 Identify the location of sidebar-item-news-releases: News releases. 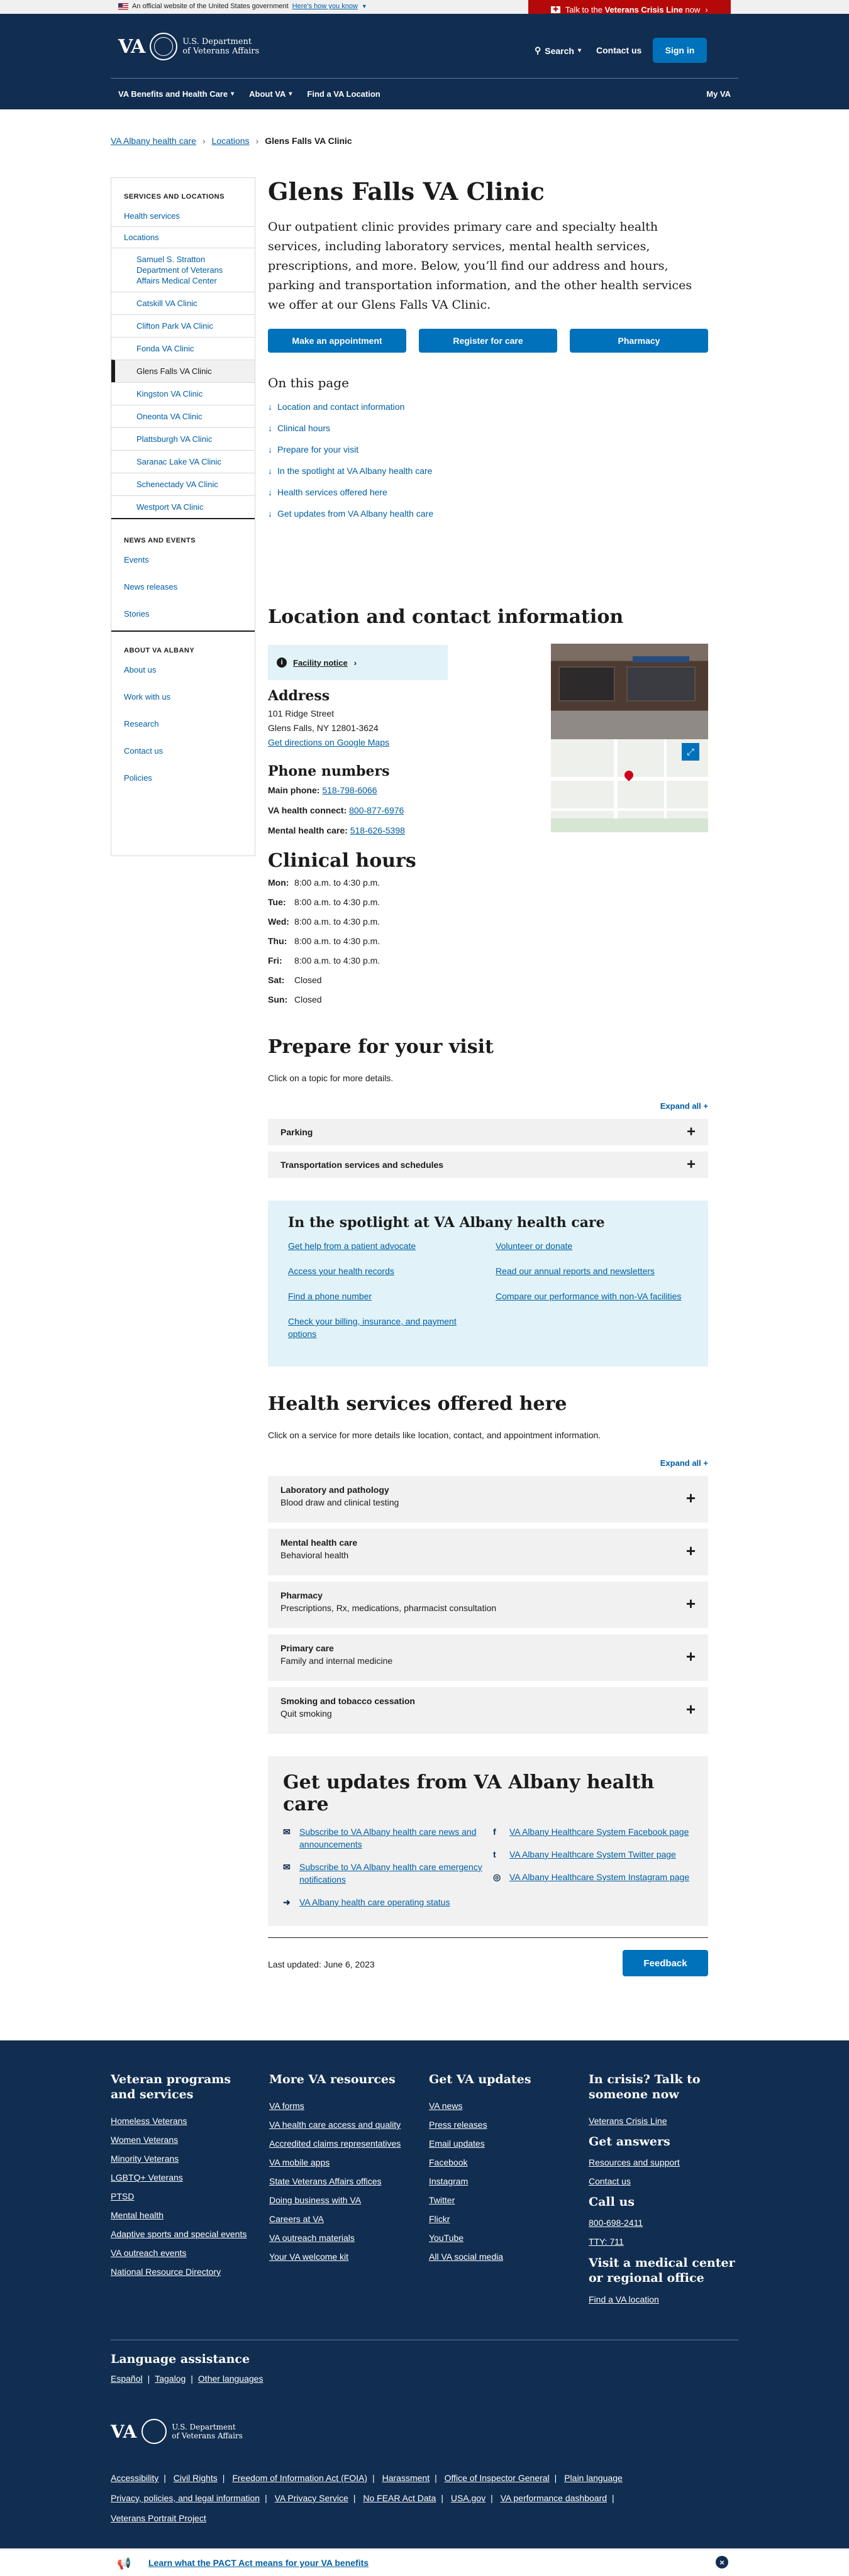
(183, 587).